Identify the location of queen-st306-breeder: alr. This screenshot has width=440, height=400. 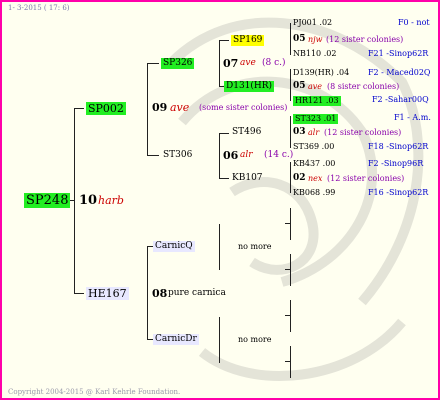
(246, 155).